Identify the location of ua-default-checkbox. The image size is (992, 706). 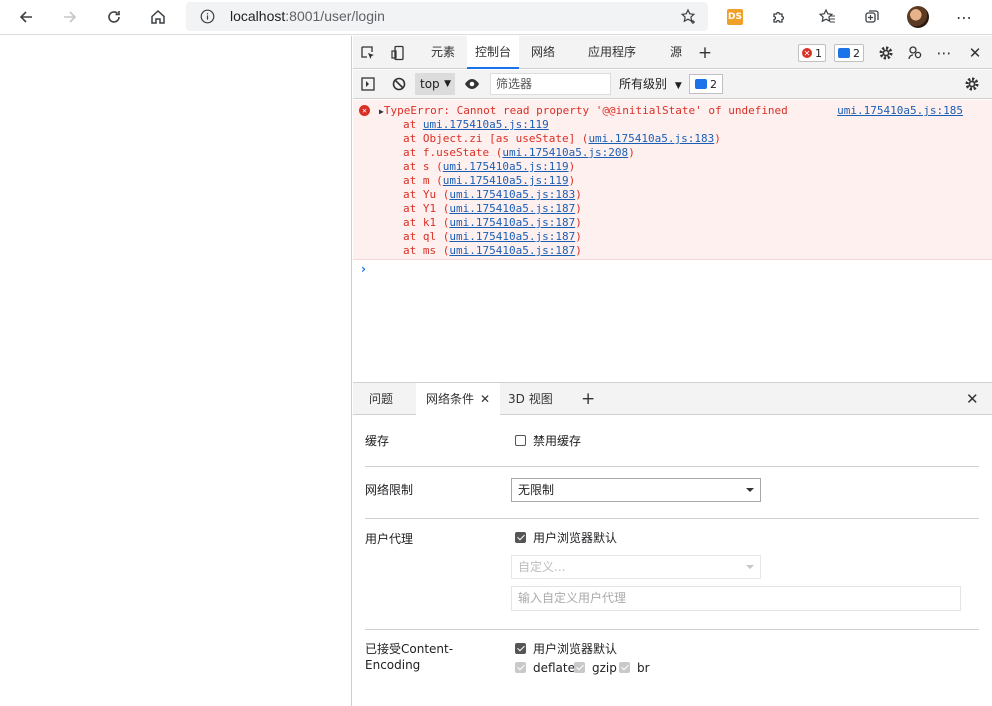
(520, 537).